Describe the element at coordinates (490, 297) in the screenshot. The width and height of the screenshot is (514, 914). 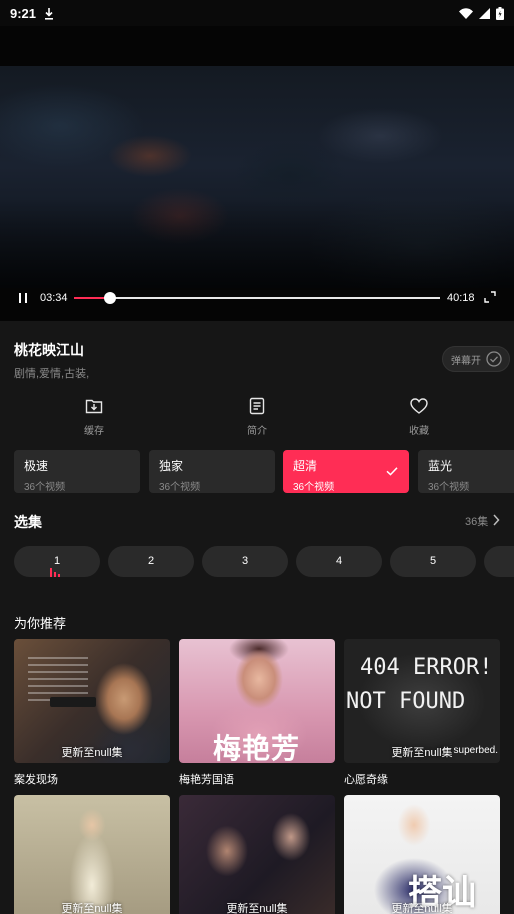
I see `fullscreen-icon` at that location.